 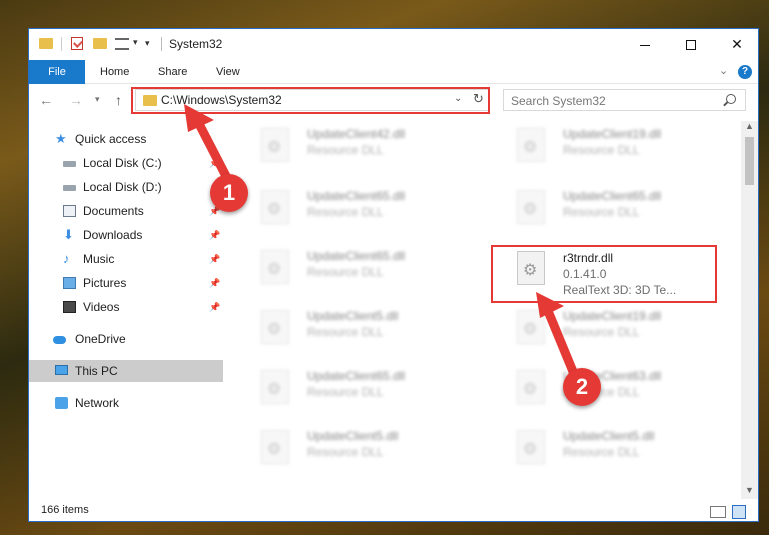 I want to click on arrow-1-shaft, so click(x=212, y=149).